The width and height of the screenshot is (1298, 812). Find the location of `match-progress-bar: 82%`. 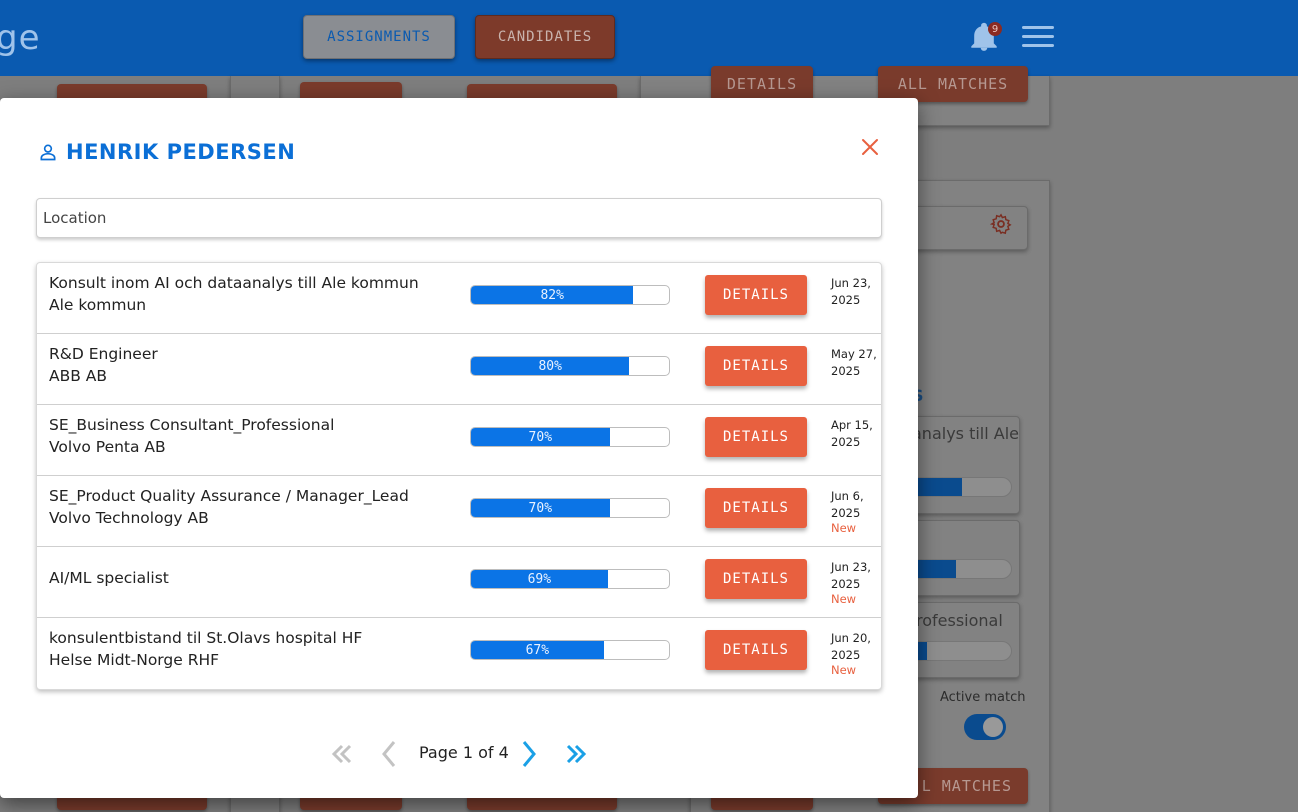

match-progress-bar: 82% is located at coordinates (570, 295).